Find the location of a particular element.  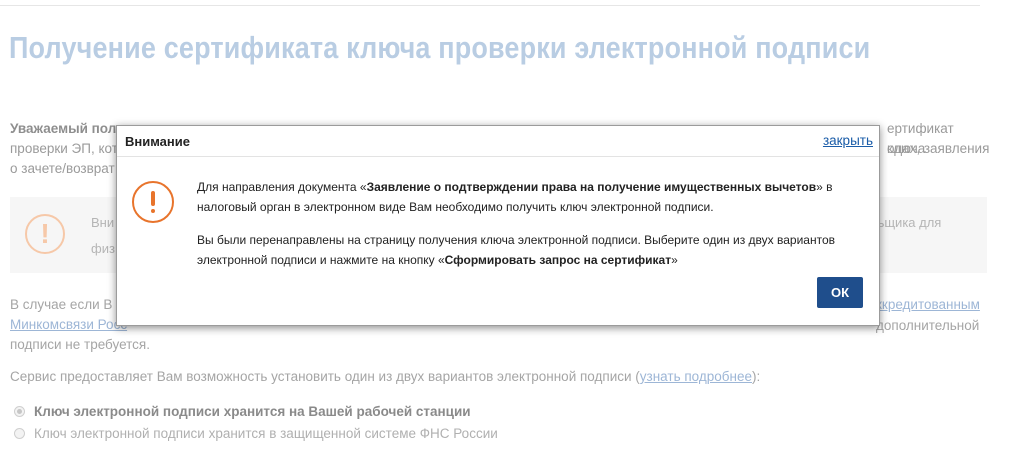

dialog-header: Внимание закрыть is located at coordinates (498, 141).